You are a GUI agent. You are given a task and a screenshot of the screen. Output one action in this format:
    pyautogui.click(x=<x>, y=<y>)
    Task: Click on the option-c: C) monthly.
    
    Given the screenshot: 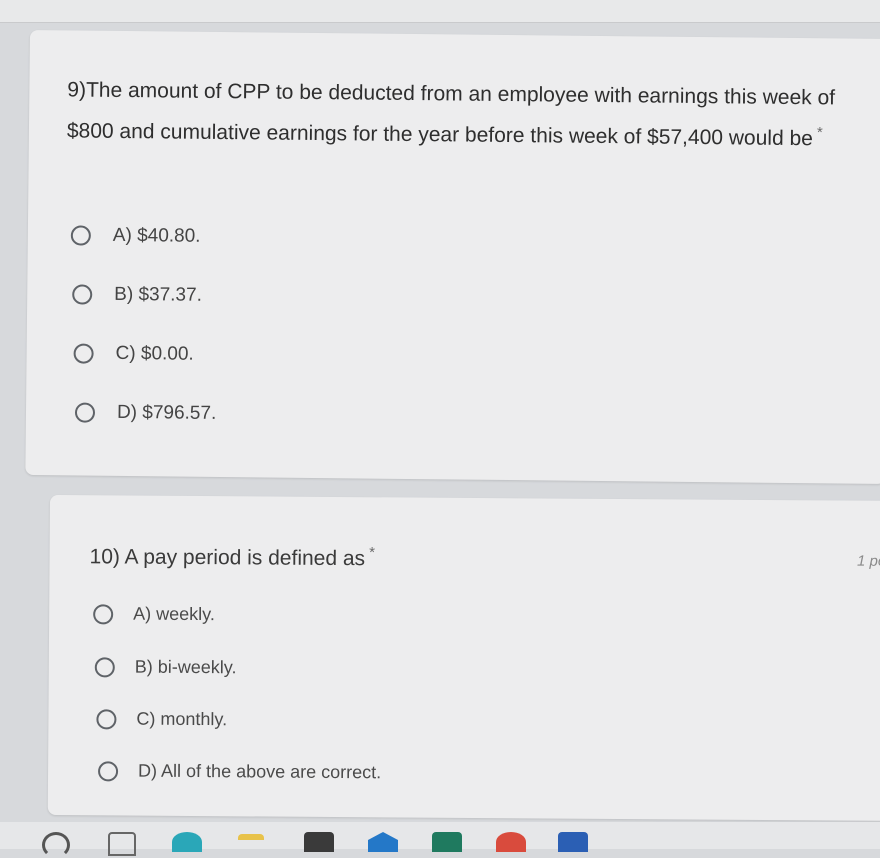 What is the action you would take?
    pyautogui.click(x=161, y=719)
    